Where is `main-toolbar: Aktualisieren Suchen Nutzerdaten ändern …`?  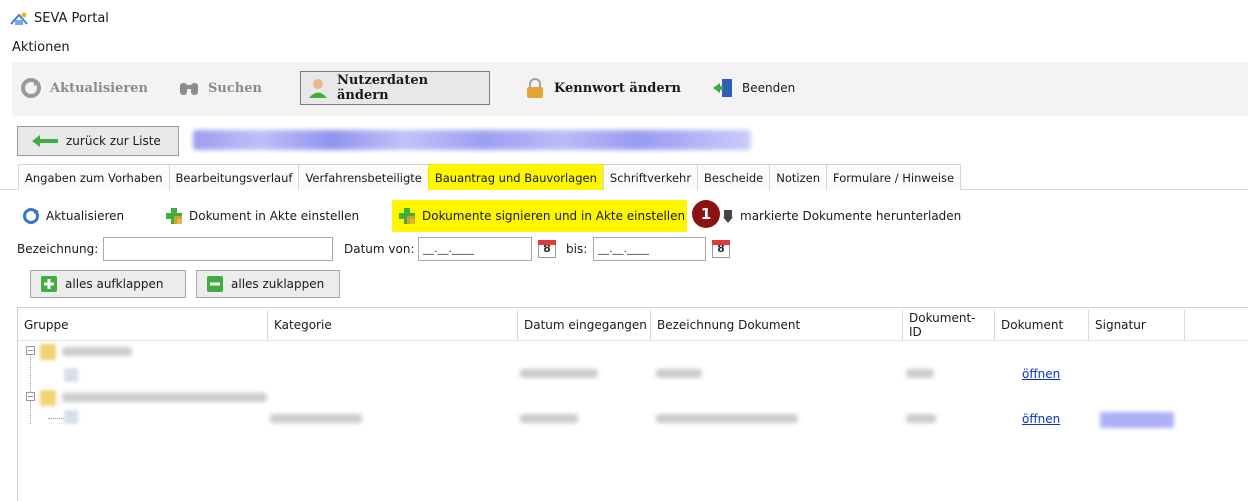
main-toolbar: Aktualisieren Suchen Nutzerdaten ändern … is located at coordinates (630, 89).